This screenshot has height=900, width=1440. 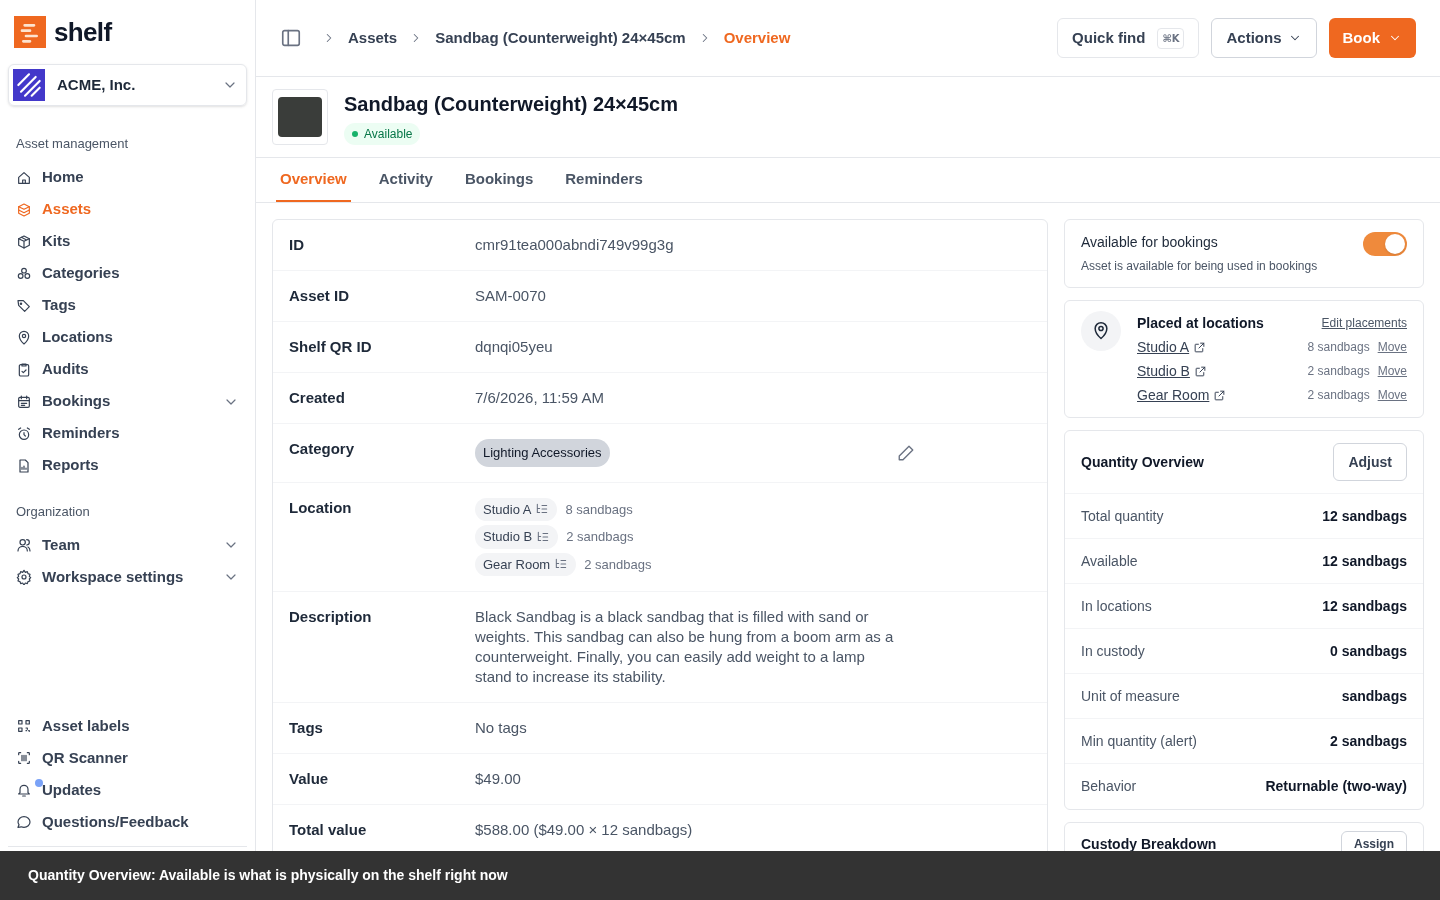 I want to click on field-value: Black Sandbag is a black sandbag that is filled with sand or weights. This sandbag can also be hung from a boom arm as a counterweight. Finally, you can easily add weight to a lamp stand to increase its stability., so click(x=685, y=647).